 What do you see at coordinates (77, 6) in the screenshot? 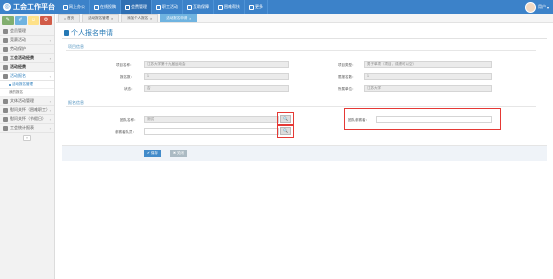
I see `topnav-item-label: 网上办公` at bounding box center [77, 6].